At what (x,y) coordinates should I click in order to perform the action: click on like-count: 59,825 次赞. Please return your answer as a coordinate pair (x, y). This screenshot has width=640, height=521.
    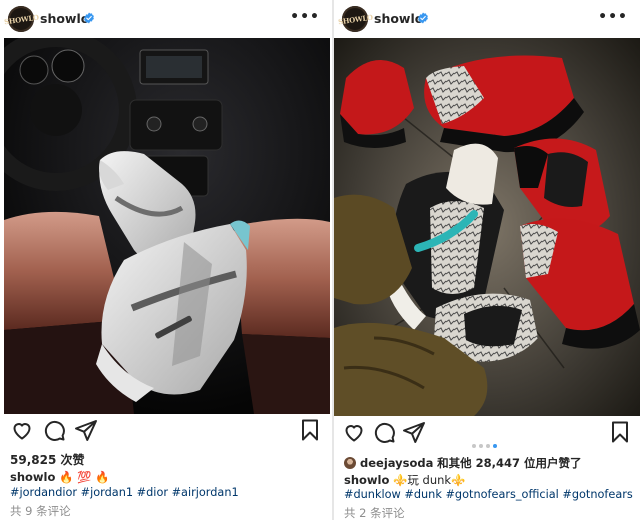
    Looking at the image, I should click on (47, 459).